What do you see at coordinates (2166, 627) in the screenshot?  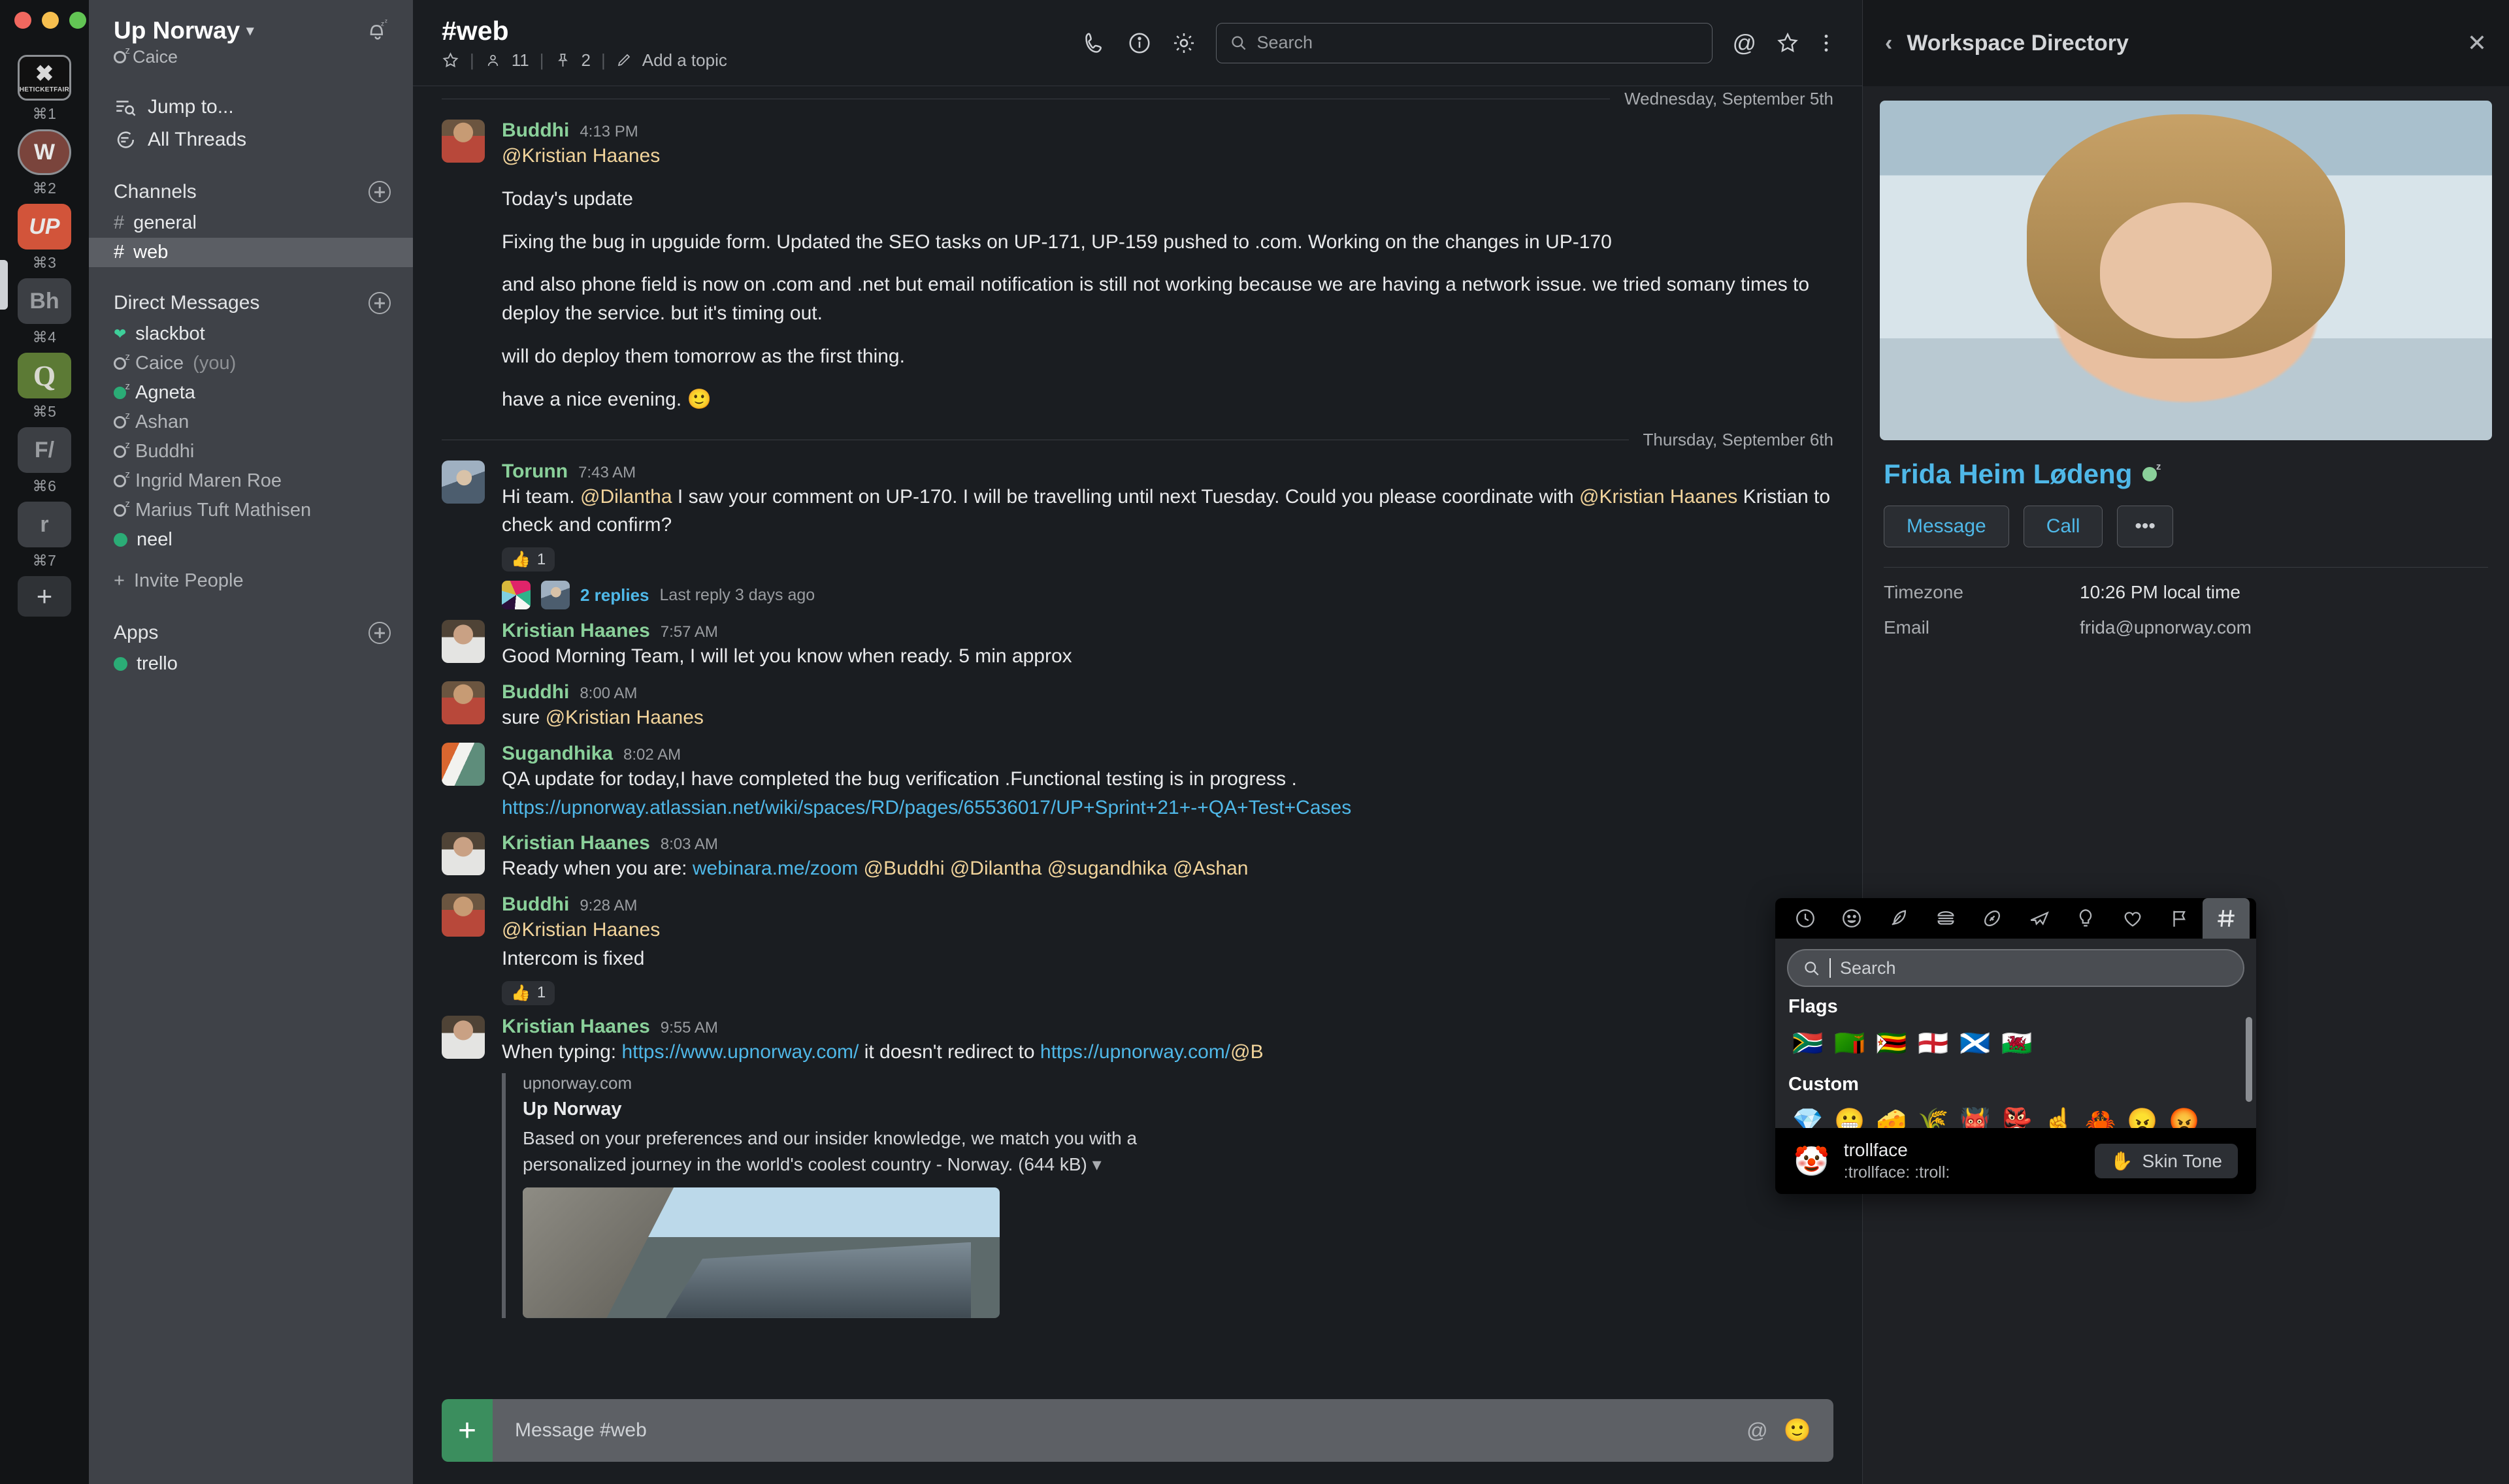 I see `field-value: frida@upnorway.com` at bounding box center [2166, 627].